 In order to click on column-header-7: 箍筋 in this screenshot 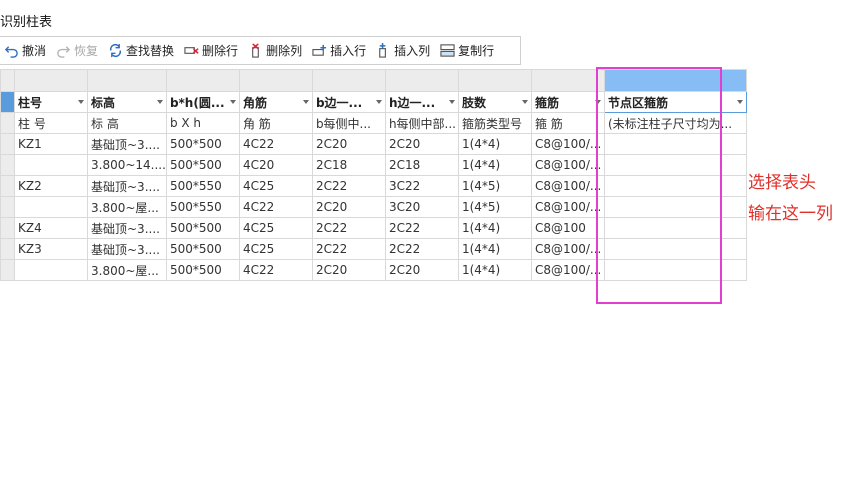, I will do `click(567, 102)`.